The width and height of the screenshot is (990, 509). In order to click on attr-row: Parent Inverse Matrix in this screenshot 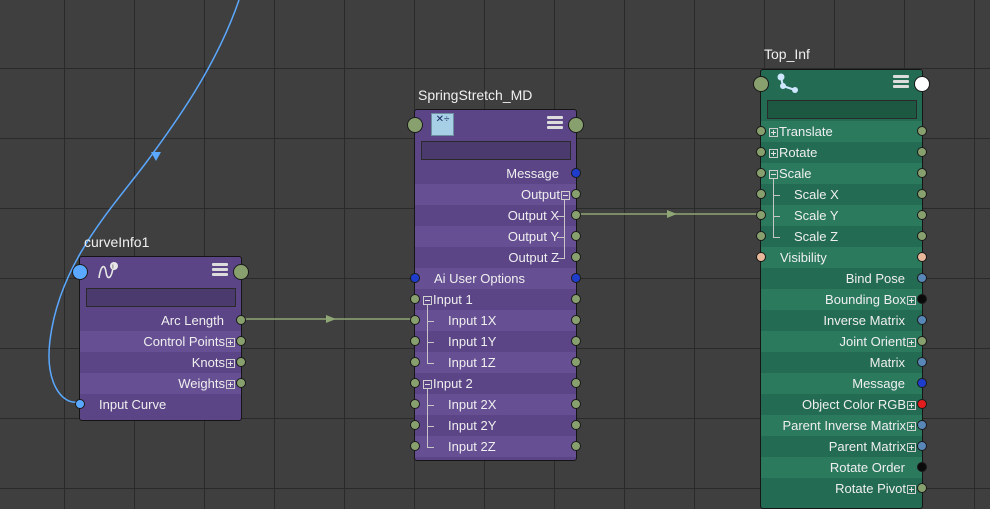, I will do `click(844, 425)`.